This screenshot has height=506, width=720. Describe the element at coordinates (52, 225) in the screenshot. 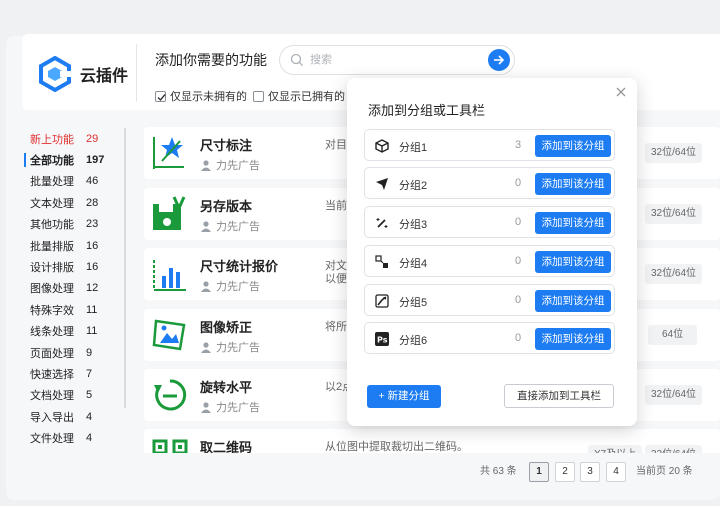

I see `sidebar-item-label: 其他功能` at that location.